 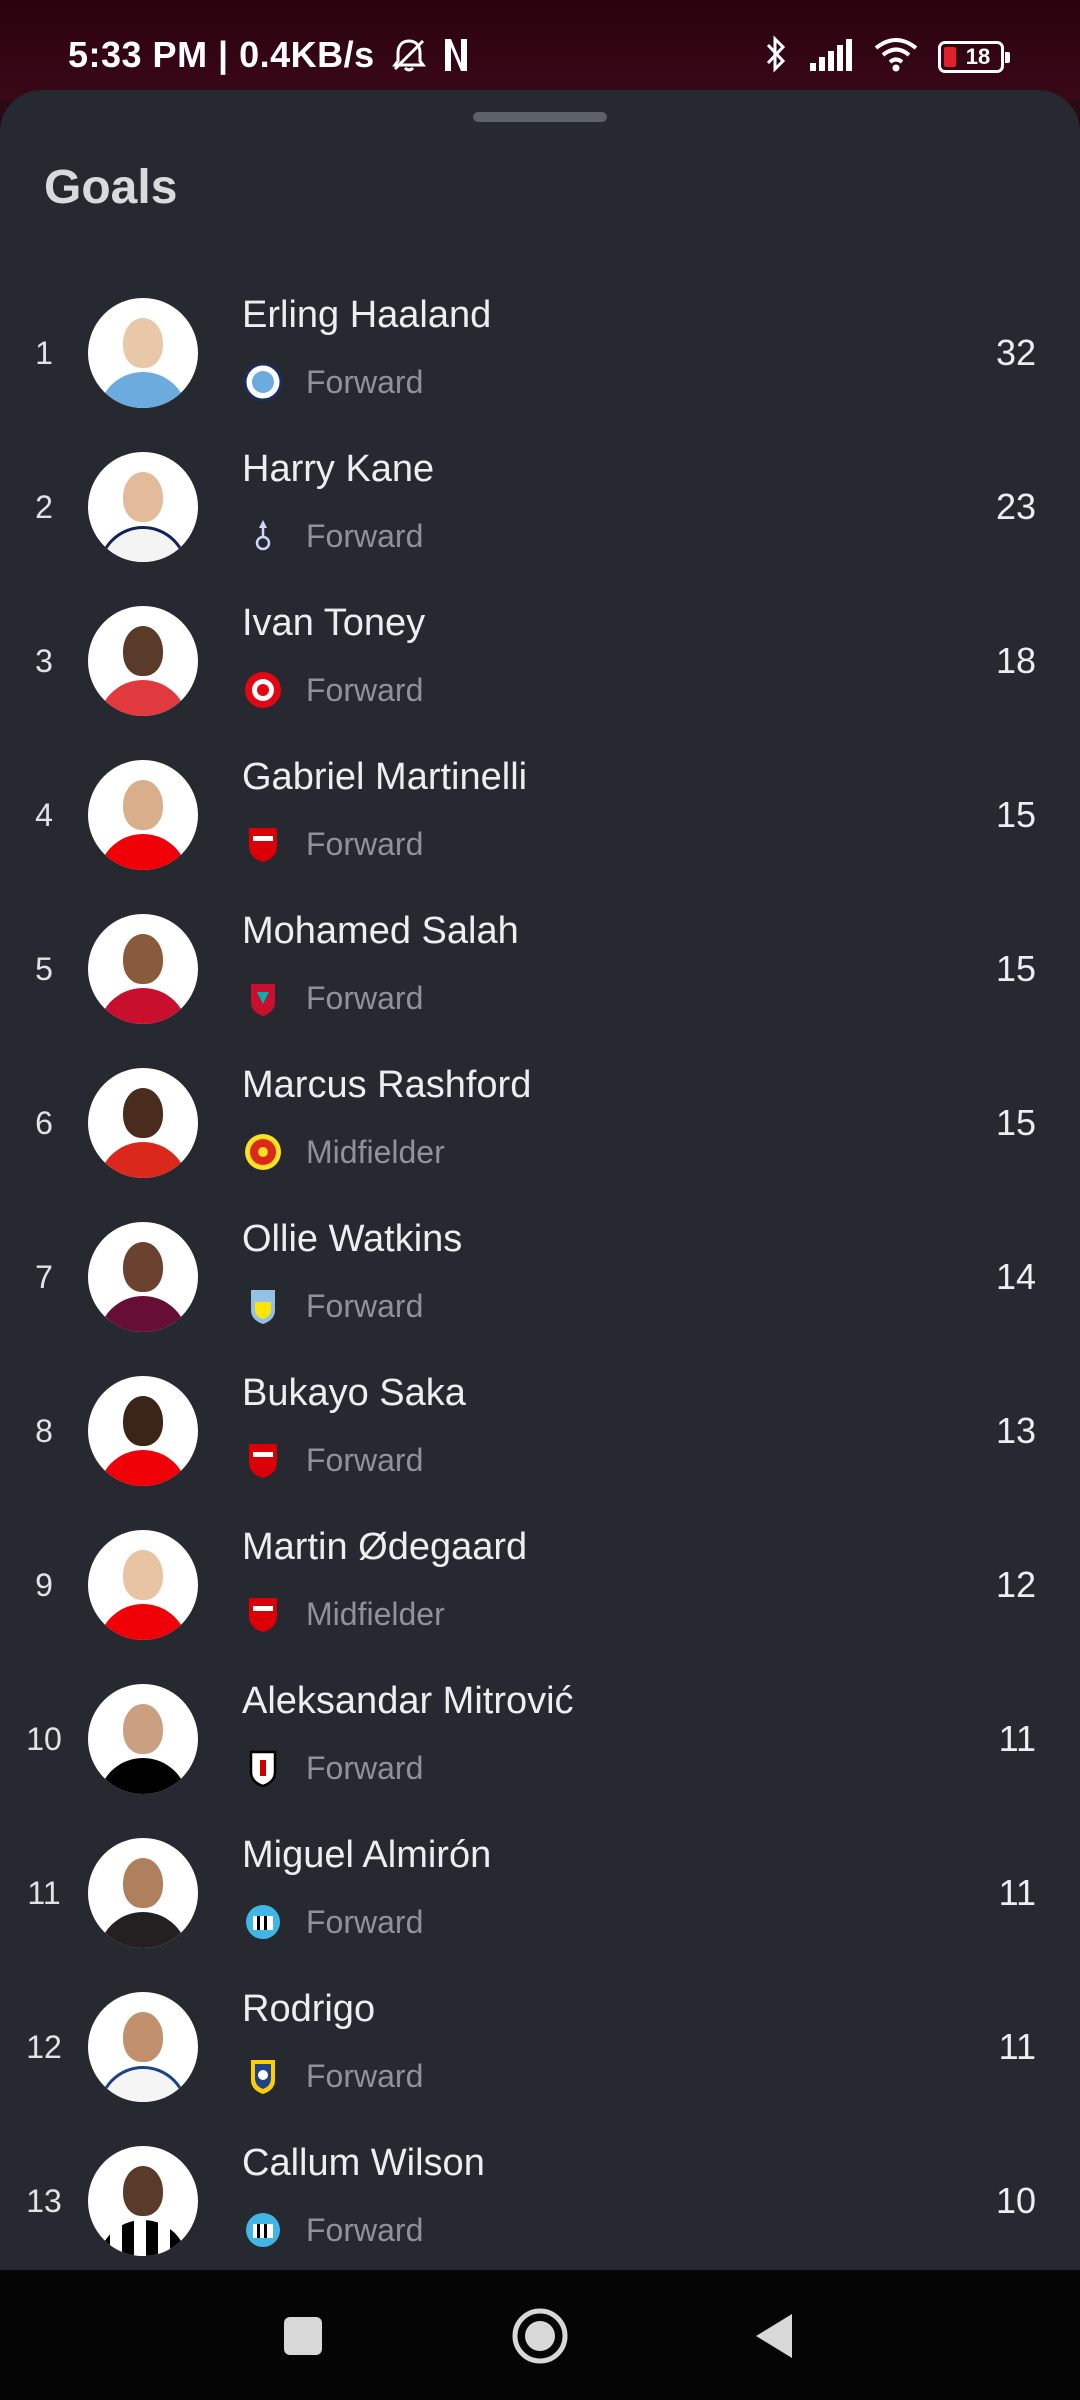 I want to click on man-united-crest-icon, so click(x=263, y=1152).